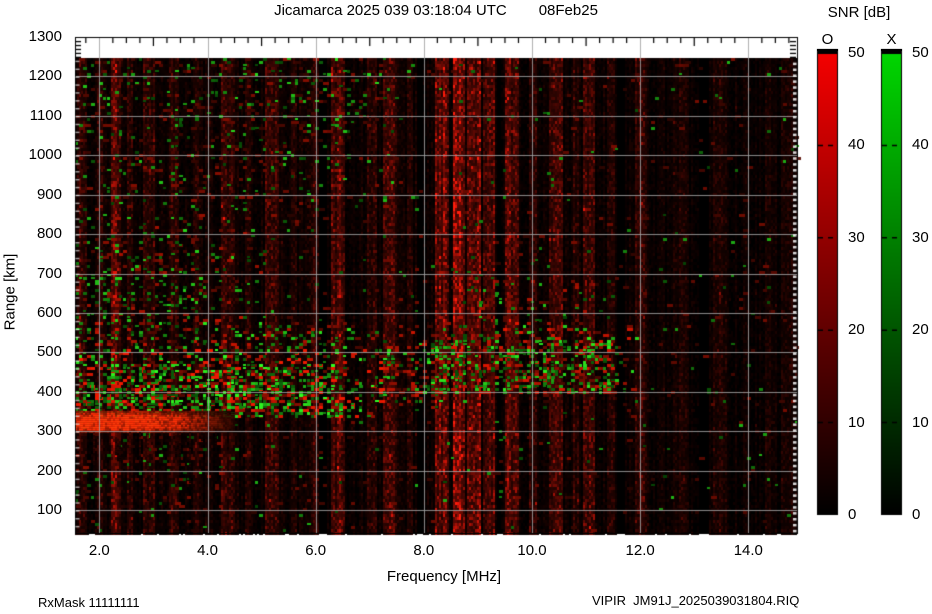 Image resolution: width=932 pixels, height=614 pixels. What do you see at coordinates (99, 550) in the screenshot?
I see `x-tick-label: 2.0` at bounding box center [99, 550].